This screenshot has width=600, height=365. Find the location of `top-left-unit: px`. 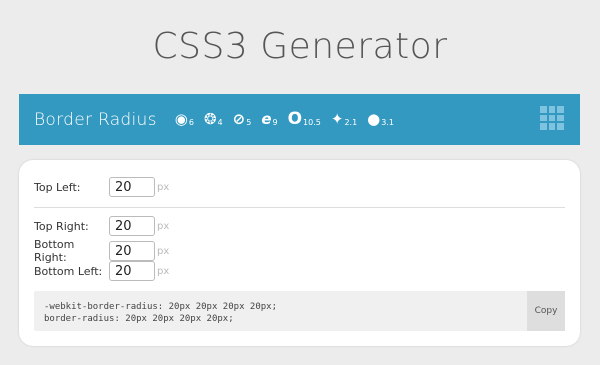

top-left-unit: px is located at coordinates (163, 187).